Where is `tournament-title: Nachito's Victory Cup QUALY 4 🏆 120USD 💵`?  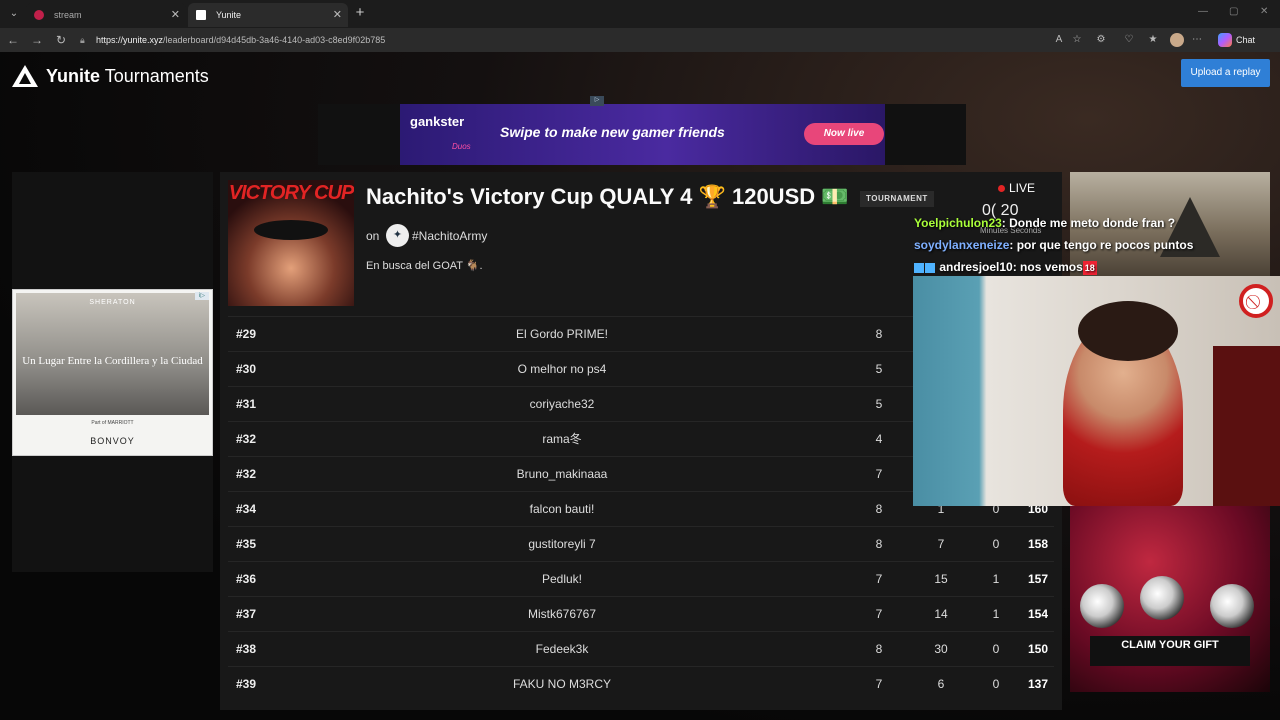
tournament-title: Nachito's Victory Cup QUALY 4 🏆 120USD 💵 is located at coordinates (607, 196).